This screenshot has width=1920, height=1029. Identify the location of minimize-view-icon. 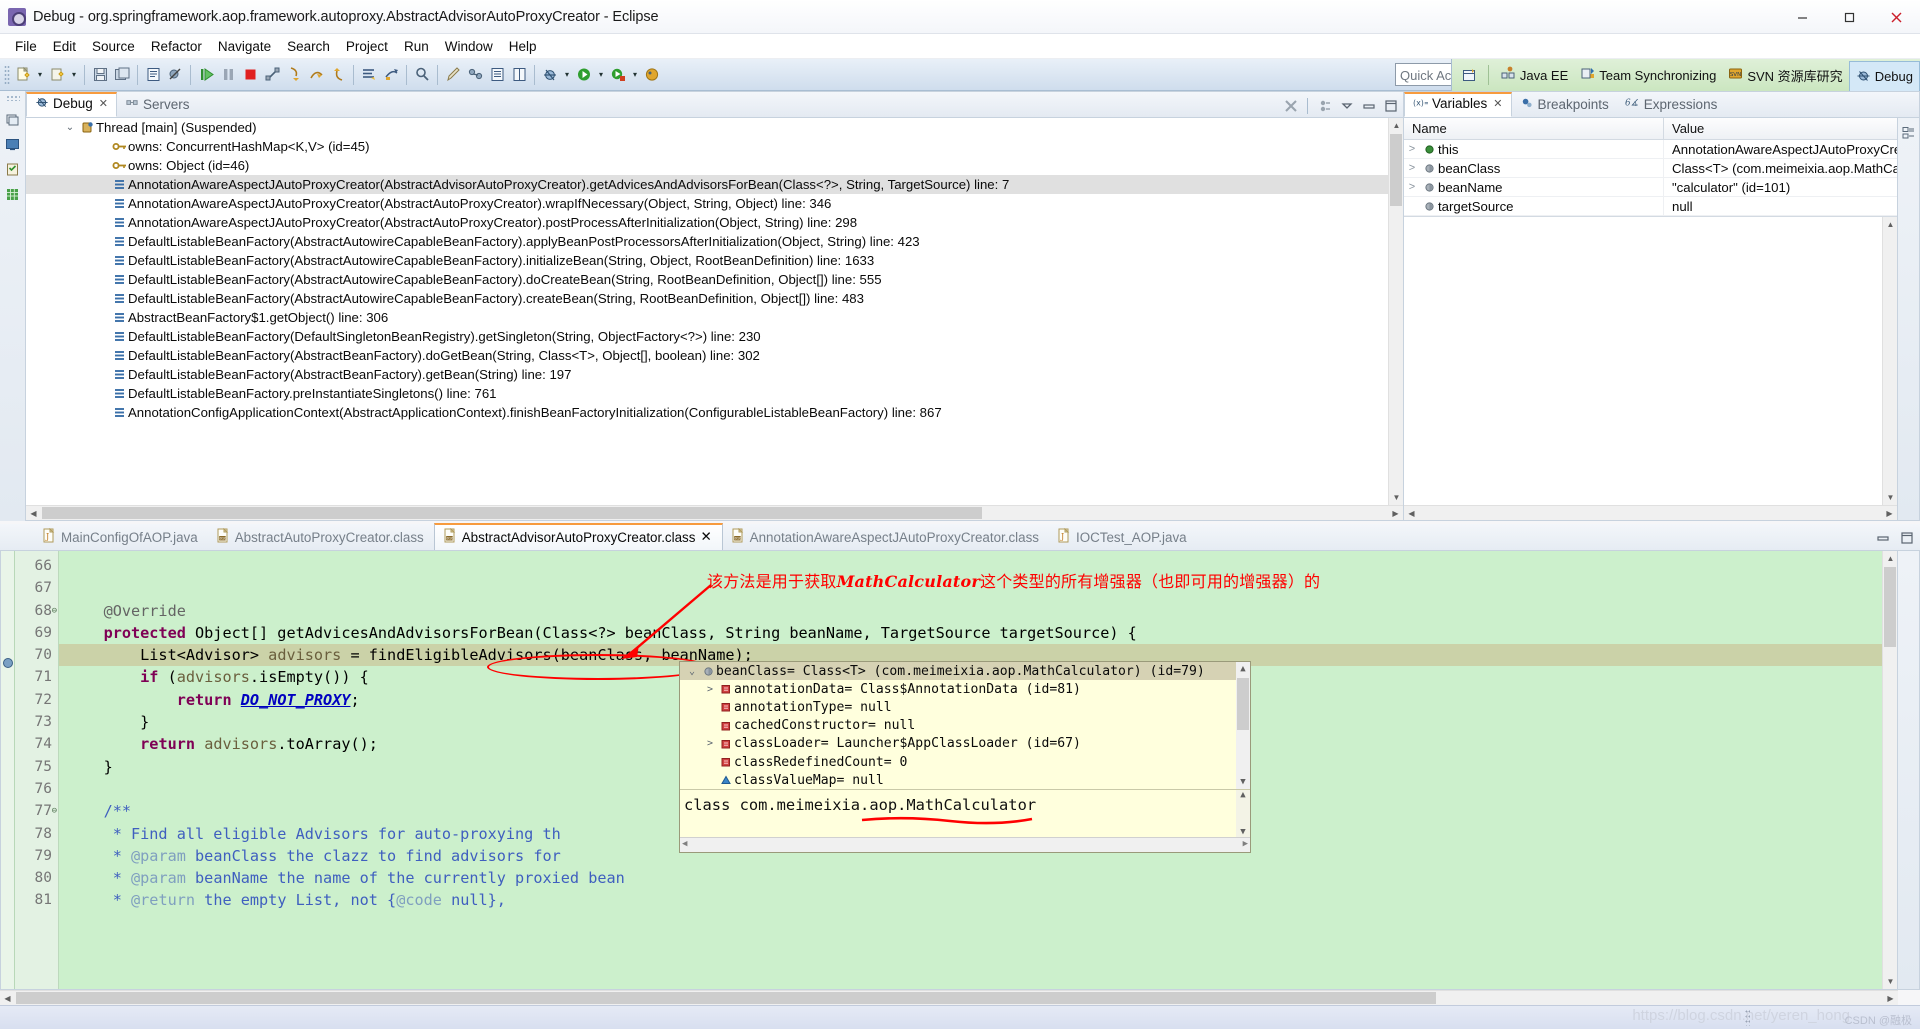
(1368, 105).